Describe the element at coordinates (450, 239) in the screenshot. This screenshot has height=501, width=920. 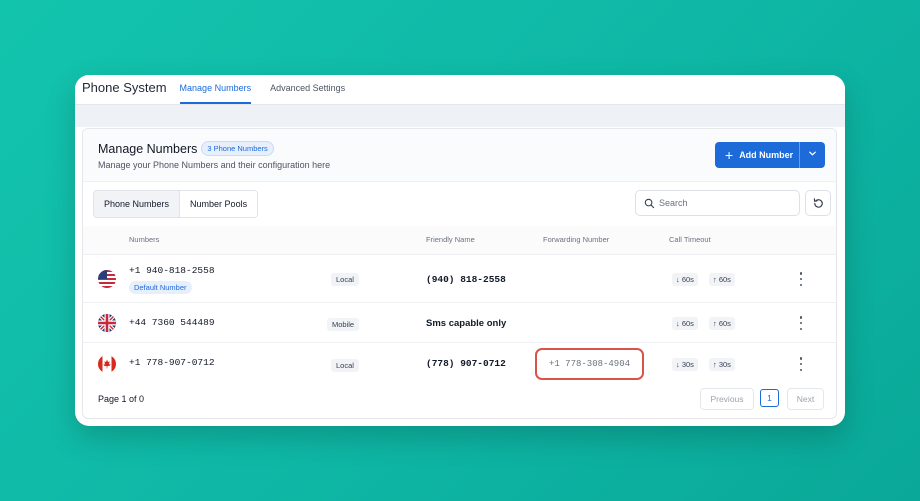
I see `header-friendly-name: Friendly Name` at that location.